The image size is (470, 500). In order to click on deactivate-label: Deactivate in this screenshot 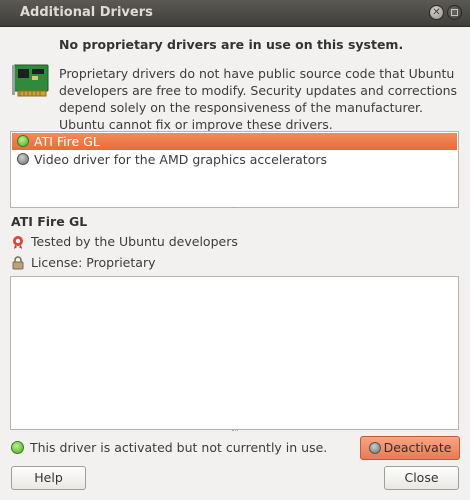, I will do `click(417, 447)`.